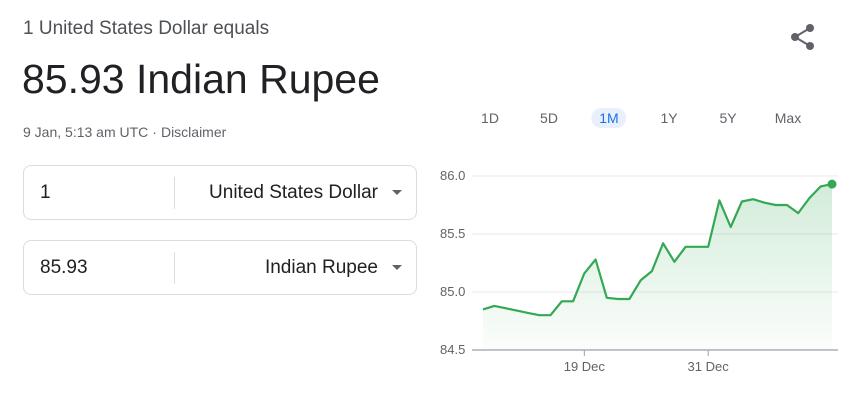 Image resolution: width=868 pixels, height=414 pixels. I want to click on disclaimer-link: Disclaimer, so click(193, 132).